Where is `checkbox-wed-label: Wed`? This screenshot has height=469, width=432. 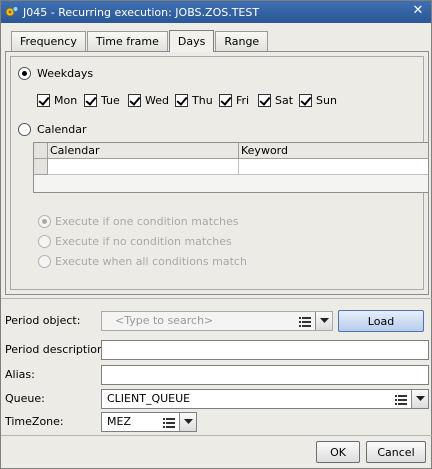 checkbox-wed-label: Wed is located at coordinates (157, 100).